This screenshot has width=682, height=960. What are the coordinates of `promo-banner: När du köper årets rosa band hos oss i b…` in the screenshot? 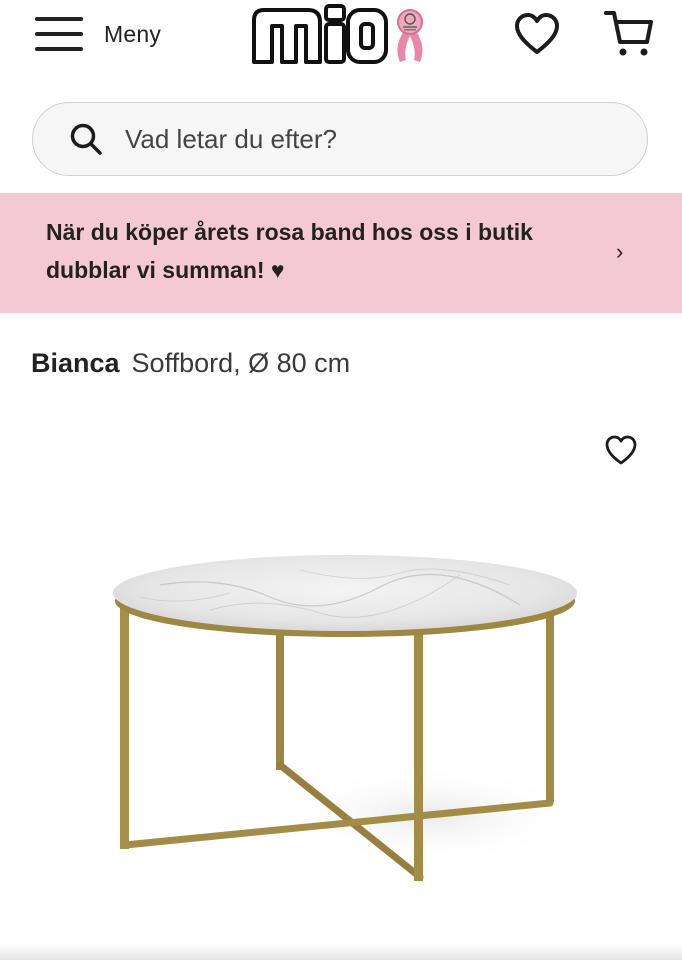 It's located at (341, 253).